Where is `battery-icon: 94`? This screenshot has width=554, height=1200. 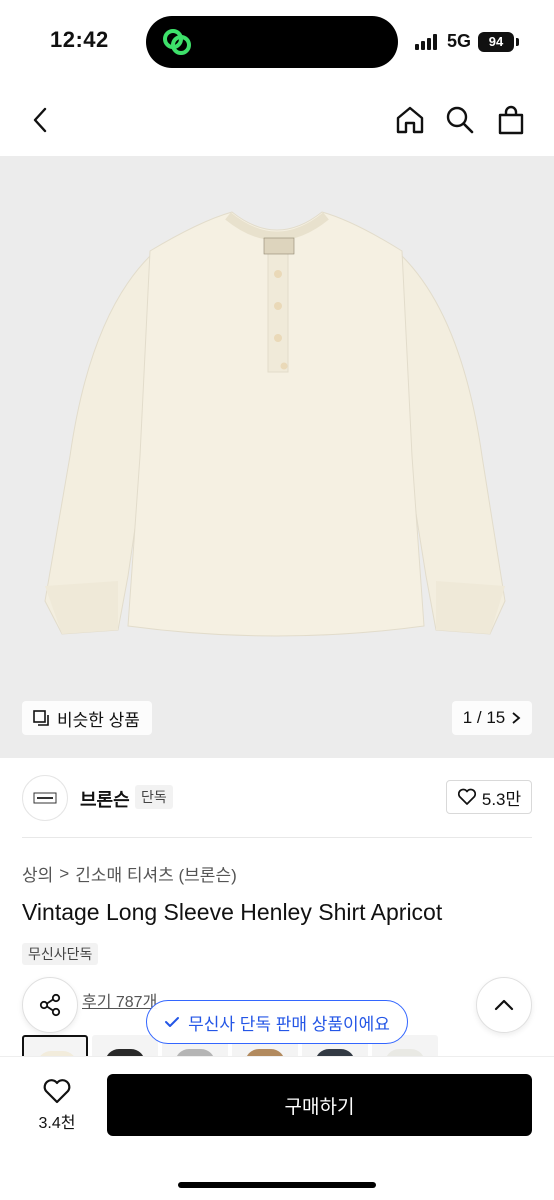
battery-icon: 94 is located at coordinates (496, 42).